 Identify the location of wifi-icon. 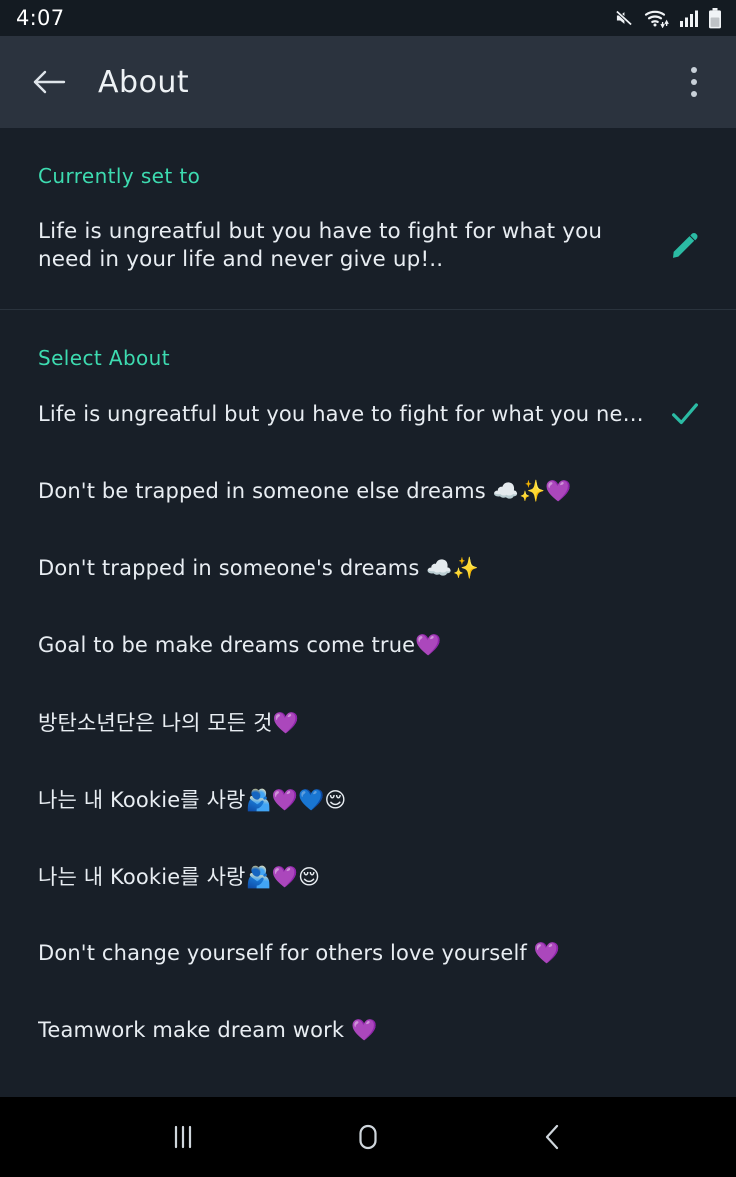
(657, 18).